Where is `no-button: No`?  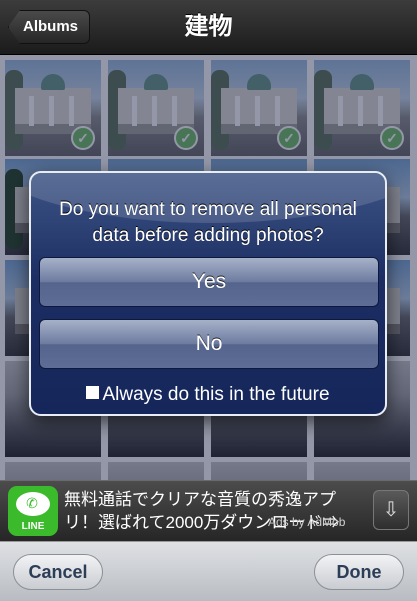 no-button: No is located at coordinates (209, 344).